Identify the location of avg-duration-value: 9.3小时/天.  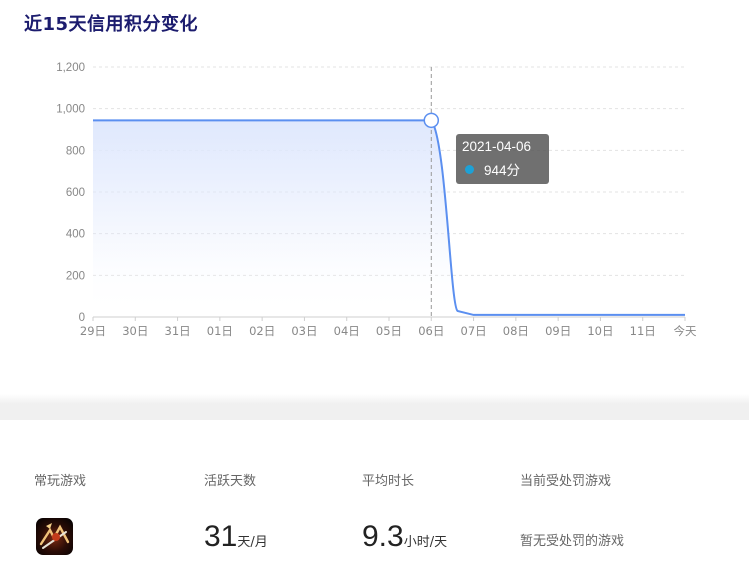
(404, 540).